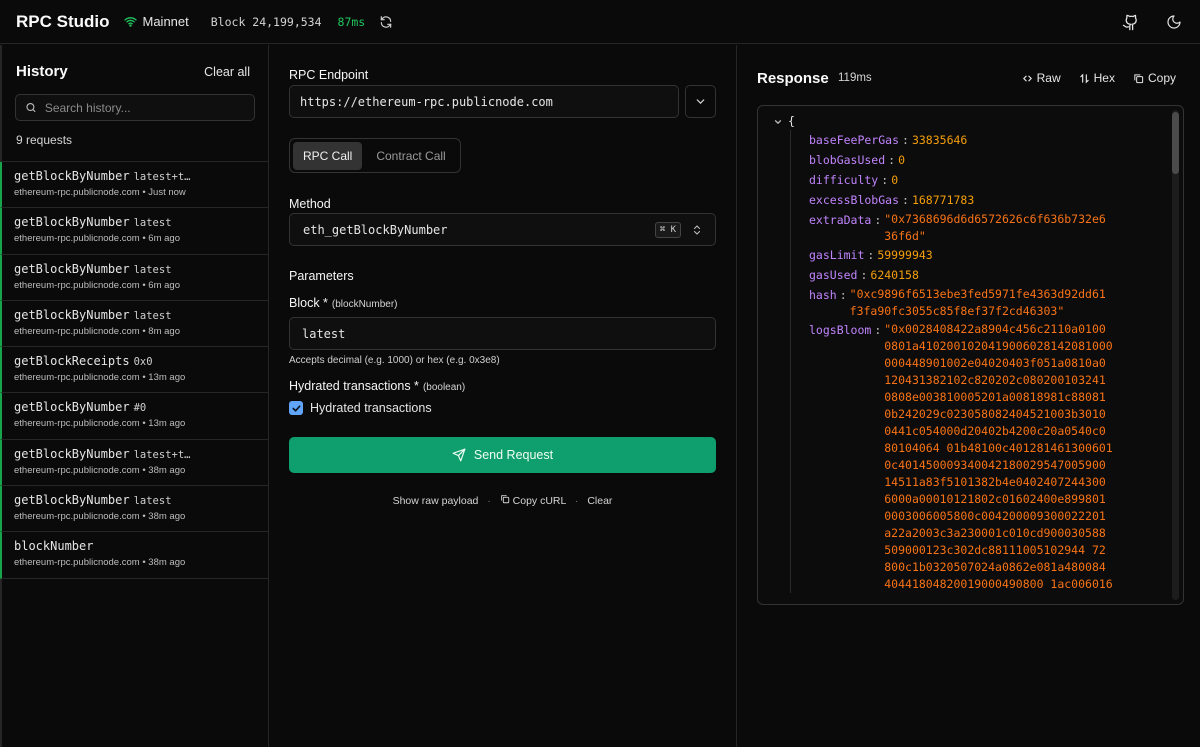 The width and height of the screenshot is (1200, 747). I want to click on json-key: baseFeePerGas, so click(854, 140).